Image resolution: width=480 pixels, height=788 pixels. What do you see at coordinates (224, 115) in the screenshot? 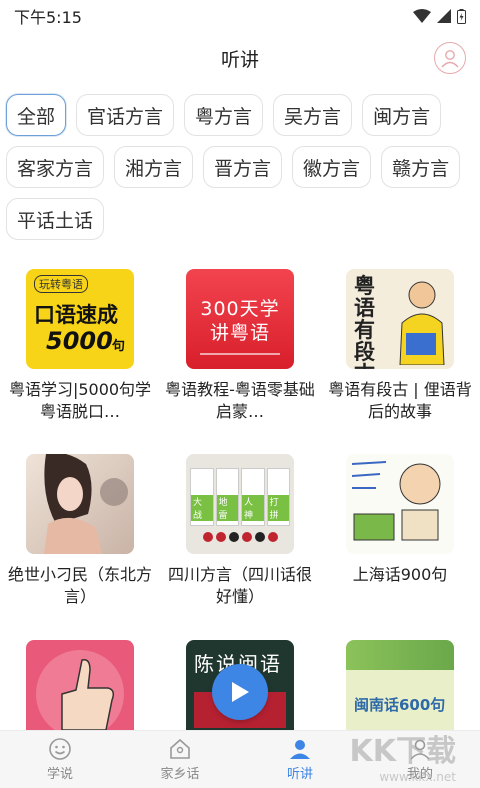
I see `chip-cantonese: 粤方言` at bounding box center [224, 115].